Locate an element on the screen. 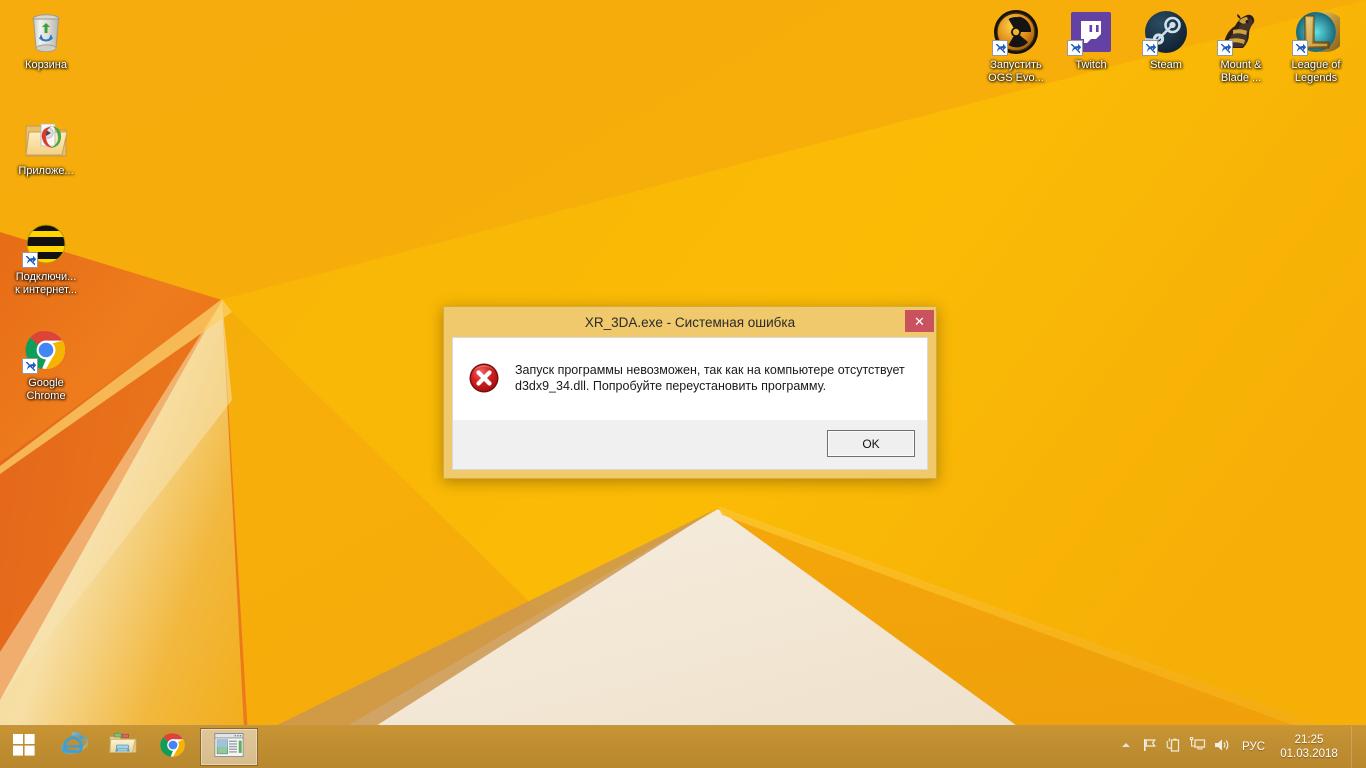  battery-icon is located at coordinates (1173, 747).